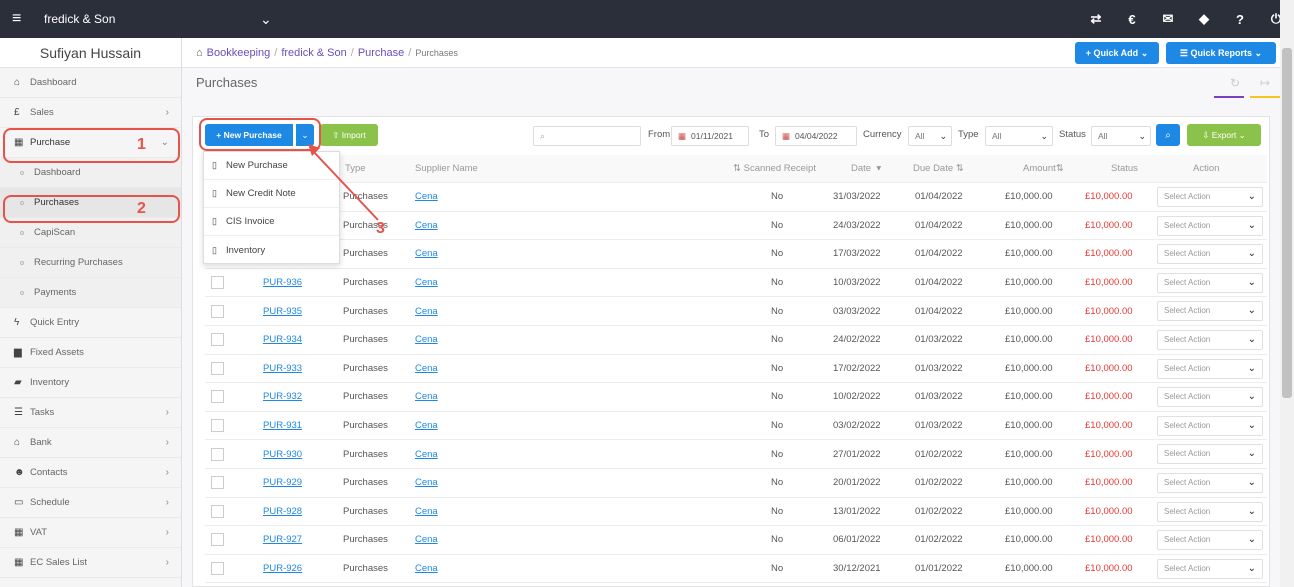 The width and height of the screenshot is (1294, 587). Describe the element at coordinates (1117, 53) in the screenshot. I see `quick-add-button: + Quick Add ⌄` at that location.